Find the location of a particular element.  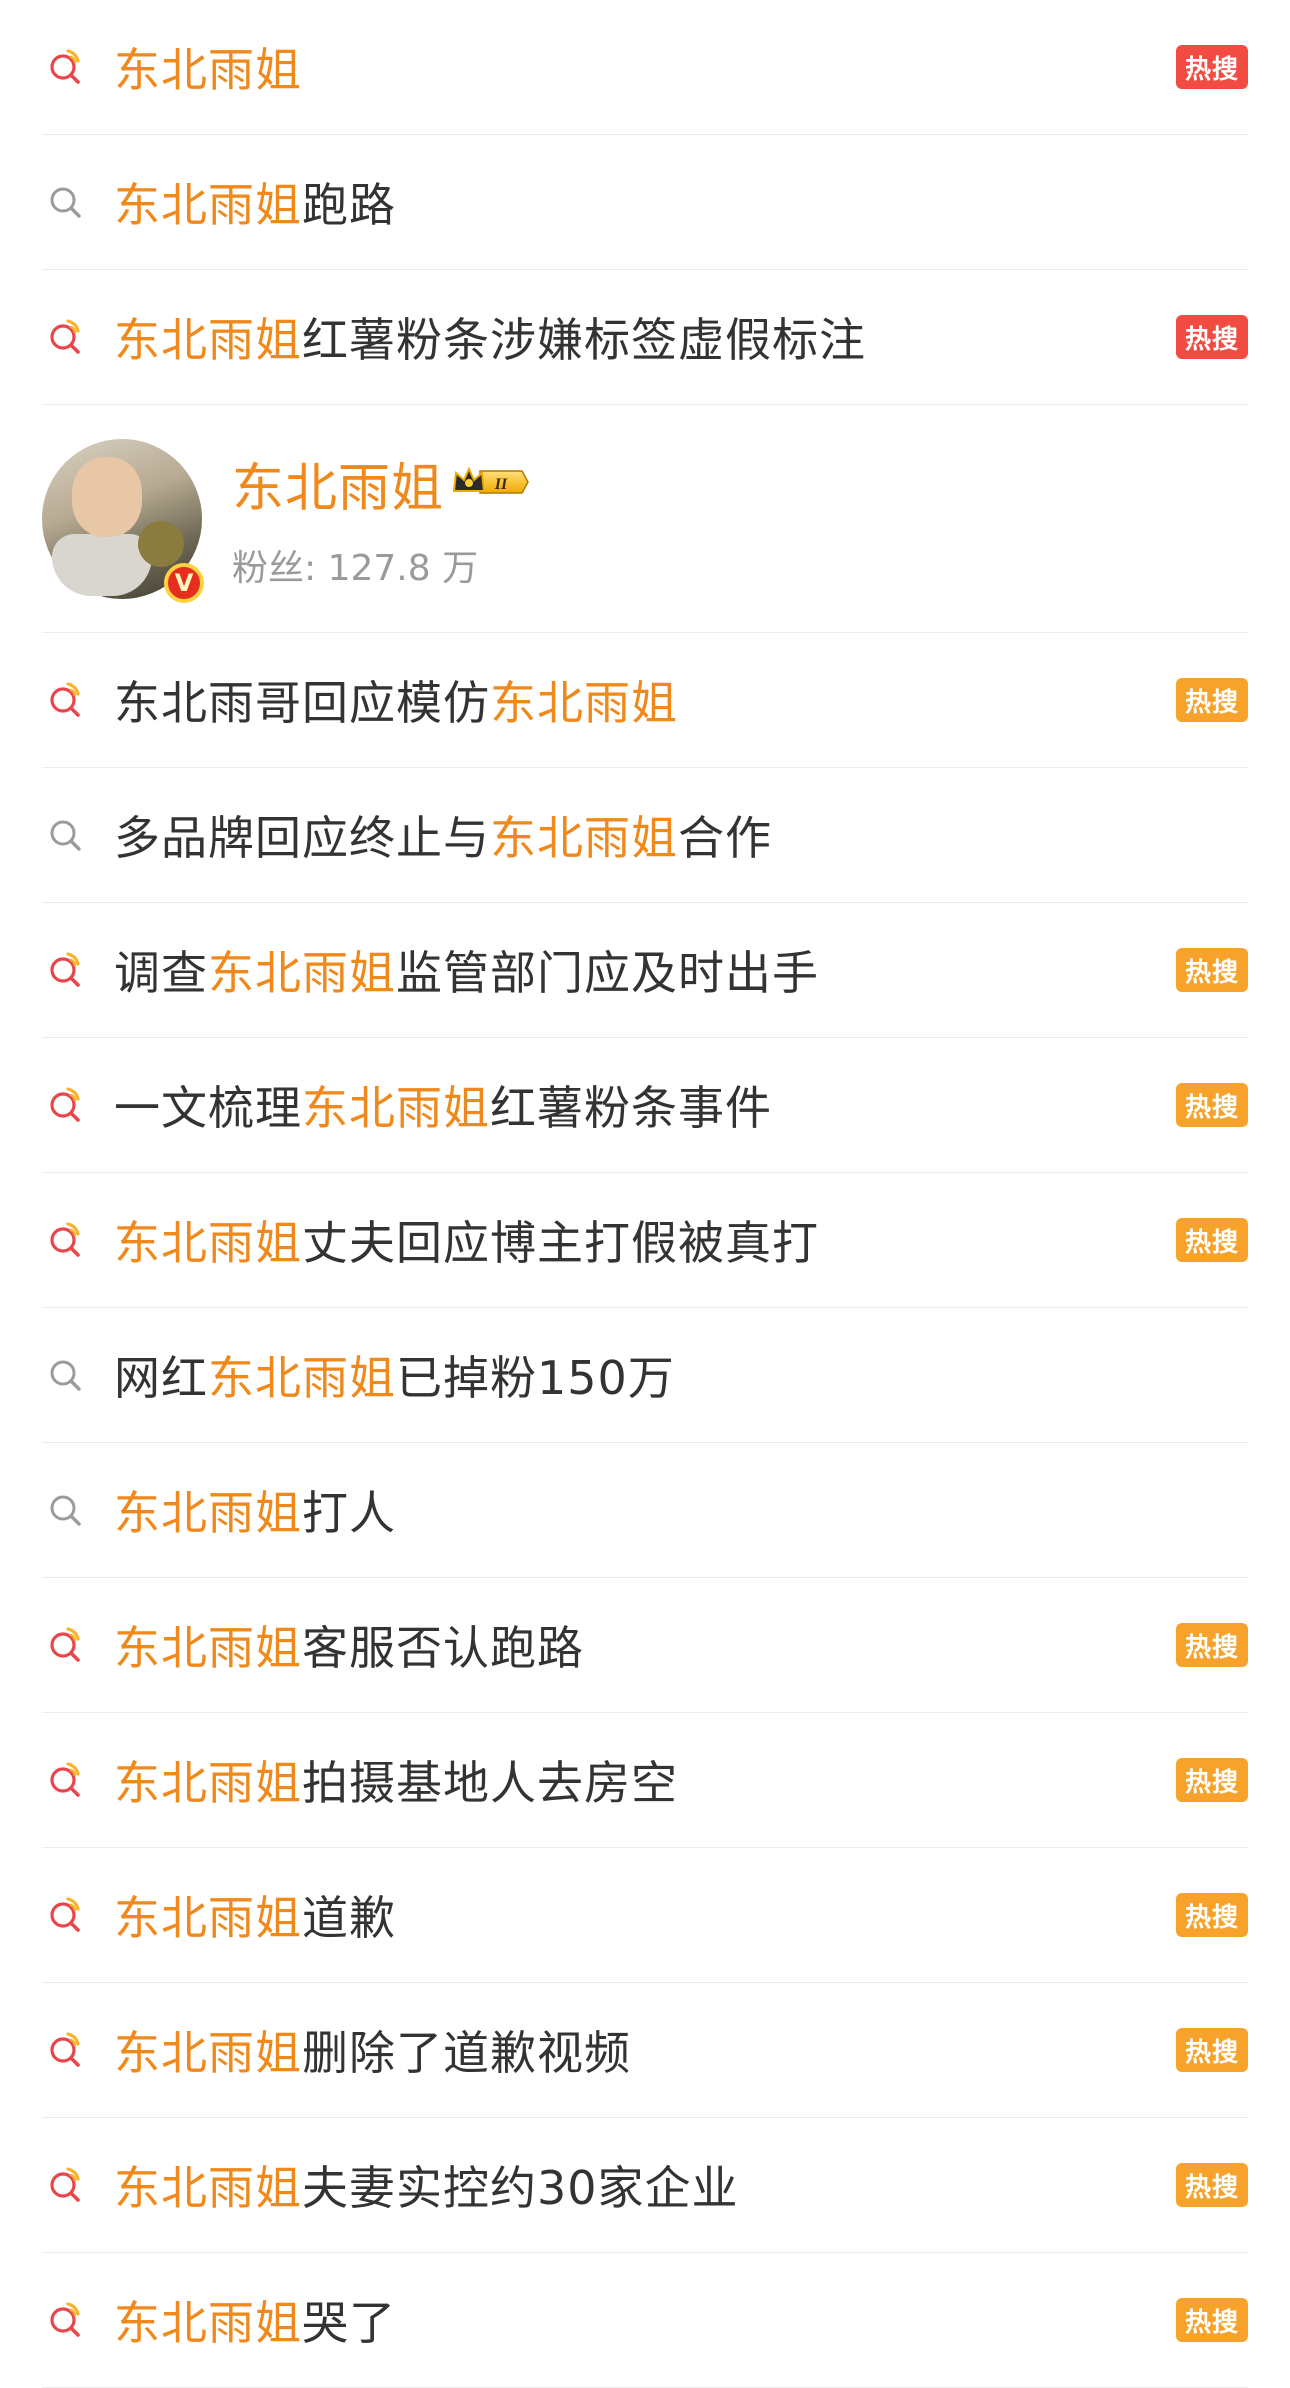

suggestion-text-part: 道歉 is located at coordinates (349, 1918).